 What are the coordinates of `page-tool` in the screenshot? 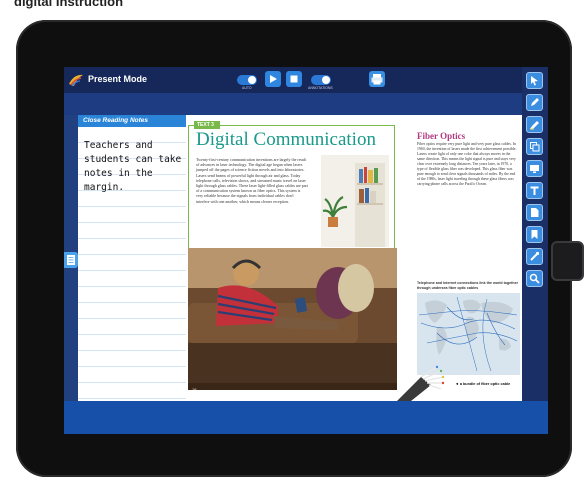 It's located at (534, 212).